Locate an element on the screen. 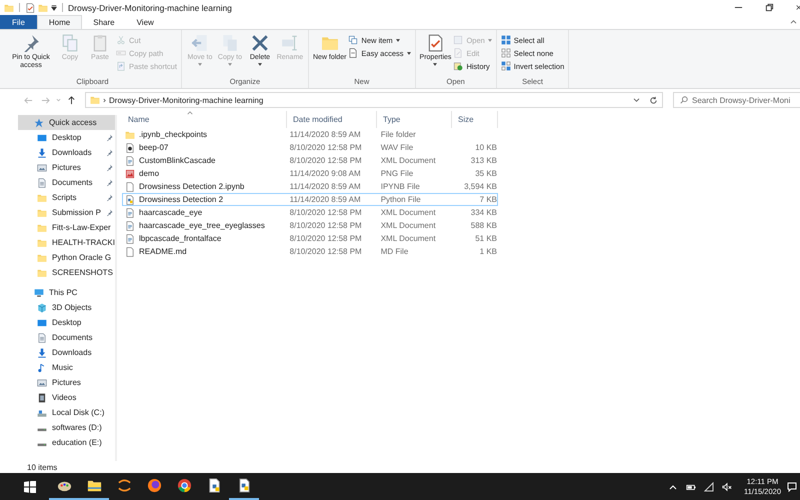 Image resolution: width=800 pixels, height=500 pixels. size-cell: 51 KB is located at coordinates (486, 238).